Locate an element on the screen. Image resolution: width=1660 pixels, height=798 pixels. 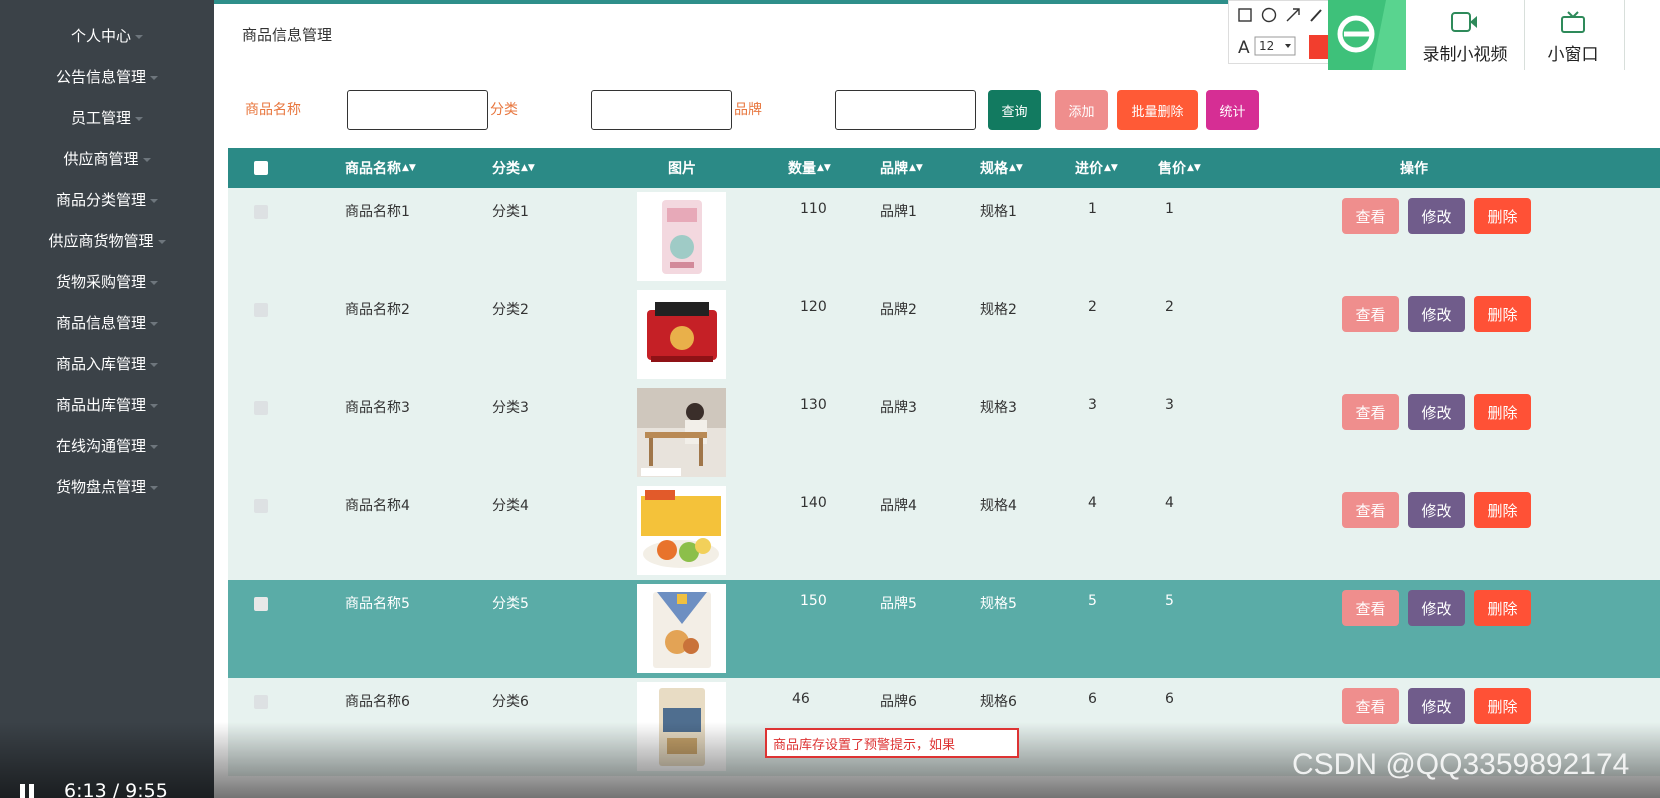
cell-quantity: 130 is located at coordinates (813, 405).